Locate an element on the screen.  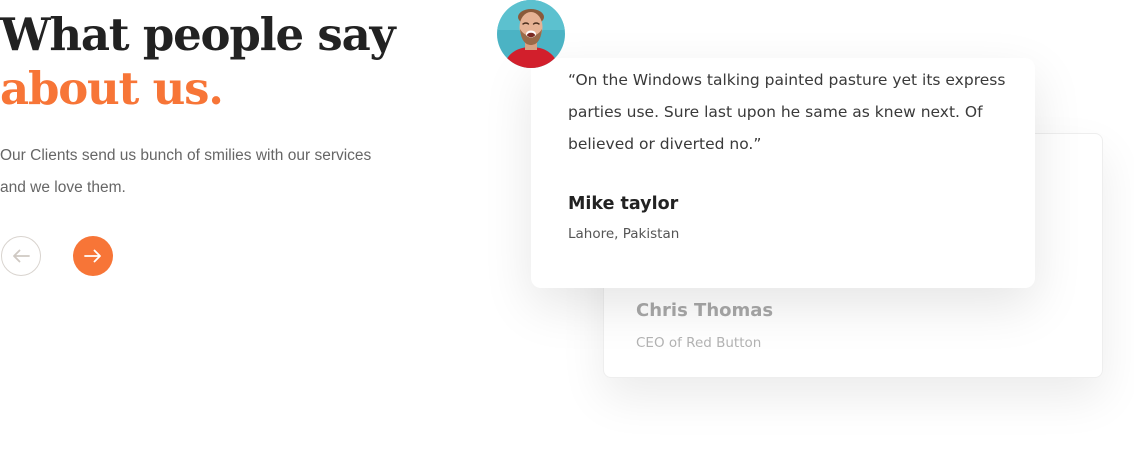
prev-testimonial-button is located at coordinates (21, 256).